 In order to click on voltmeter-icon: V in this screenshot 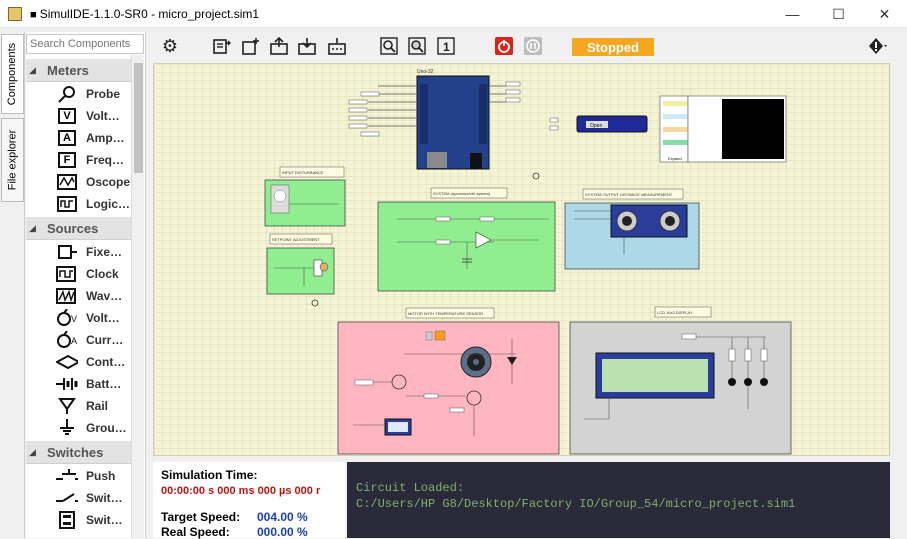, I will do `click(67, 116)`.